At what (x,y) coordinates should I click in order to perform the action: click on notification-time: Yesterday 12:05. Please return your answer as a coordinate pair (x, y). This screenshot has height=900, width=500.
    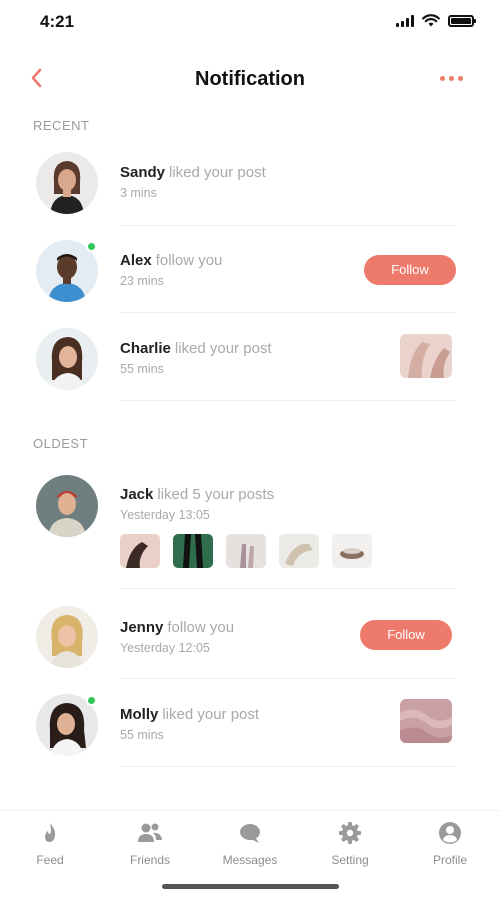
    Looking at the image, I should click on (165, 648).